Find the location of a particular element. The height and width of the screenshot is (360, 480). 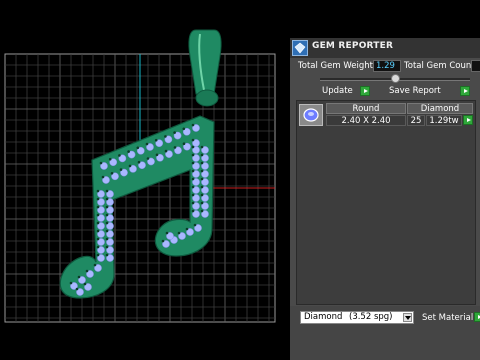

jump-ring is located at coordinates (207, 98).